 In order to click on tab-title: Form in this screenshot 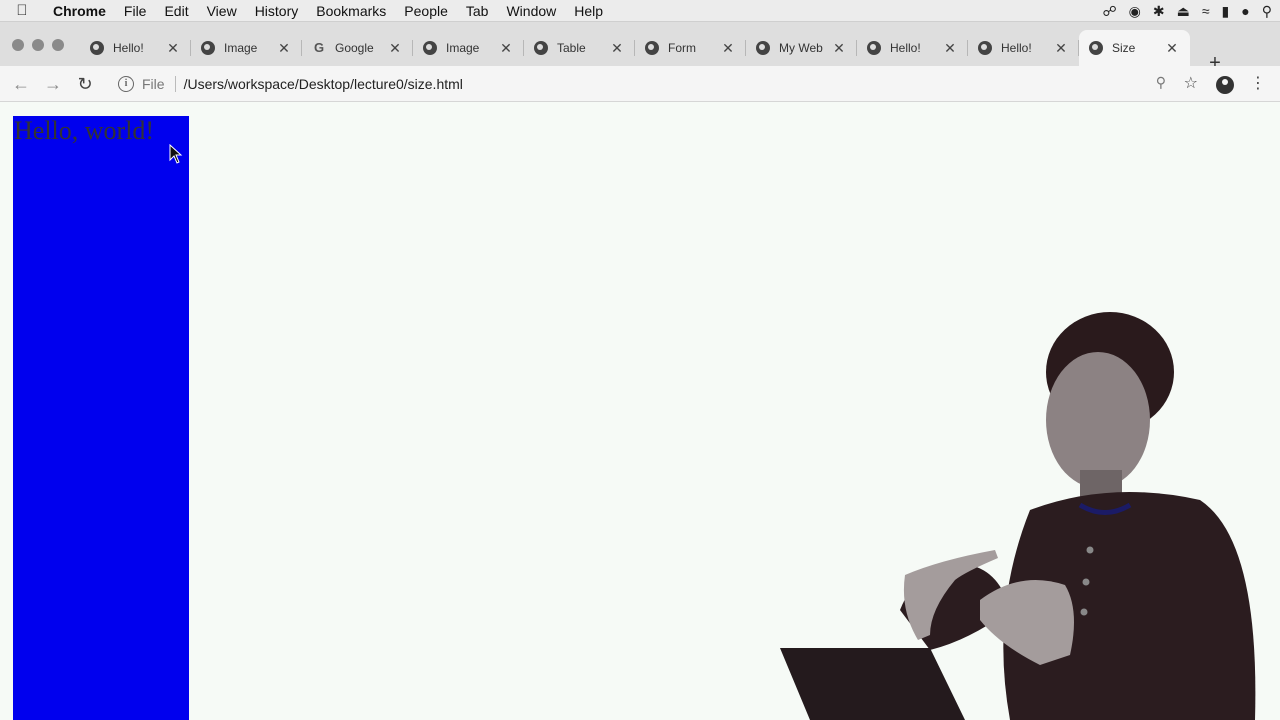, I will do `click(682, 48)`.